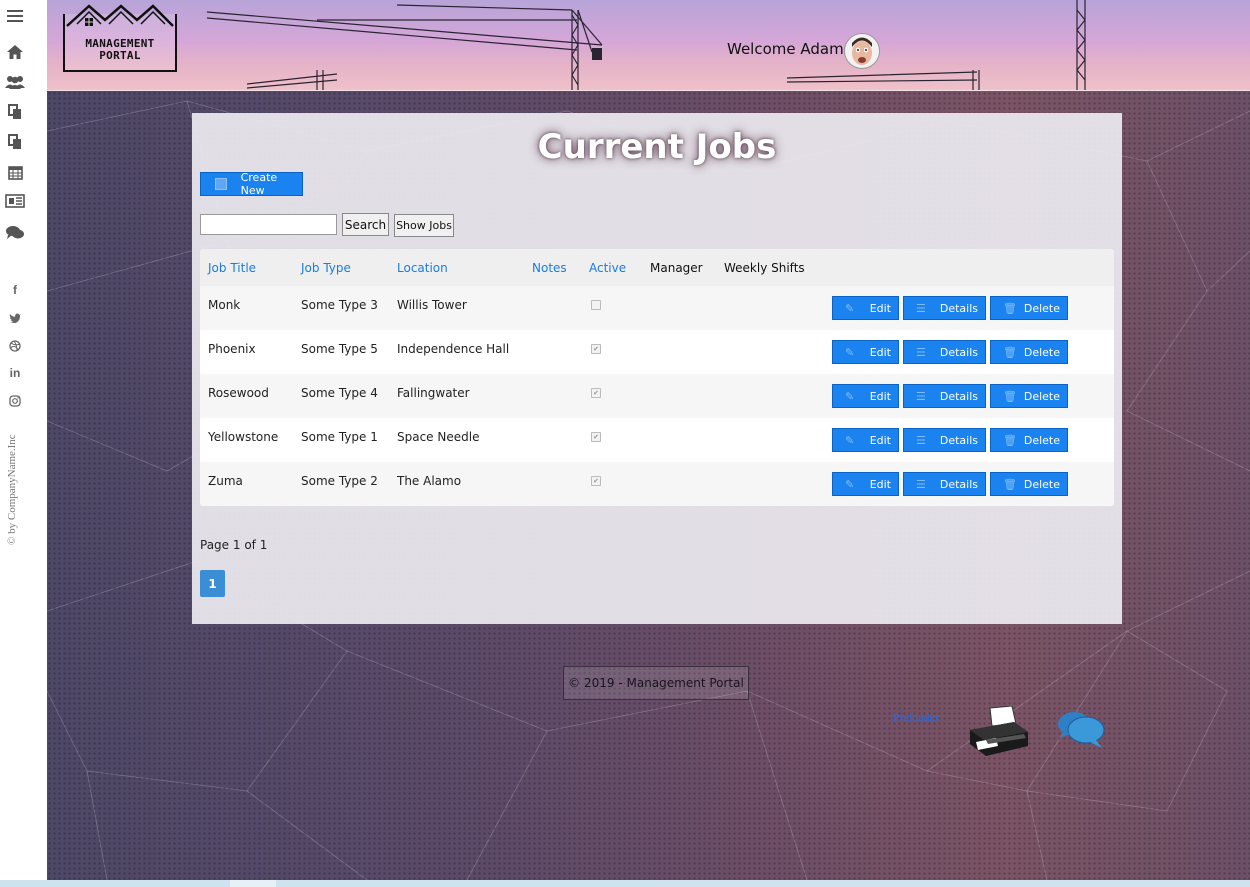 The width and height of the screenshot is (1250, 887). I want to click on facebook-icon: f, so click(15, 290).